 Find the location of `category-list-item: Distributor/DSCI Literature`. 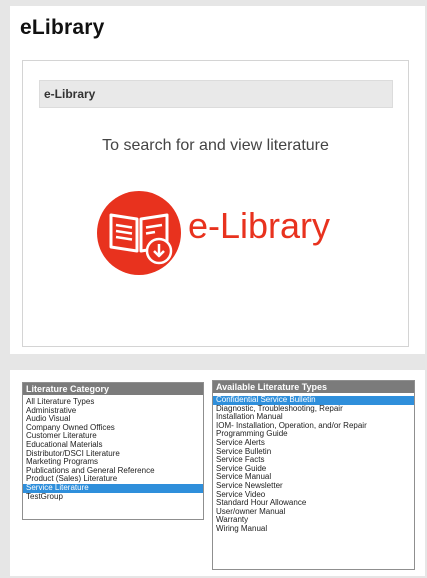

category-list-item: Distributor/DSCI Literature is located at coordinates (113, 454).